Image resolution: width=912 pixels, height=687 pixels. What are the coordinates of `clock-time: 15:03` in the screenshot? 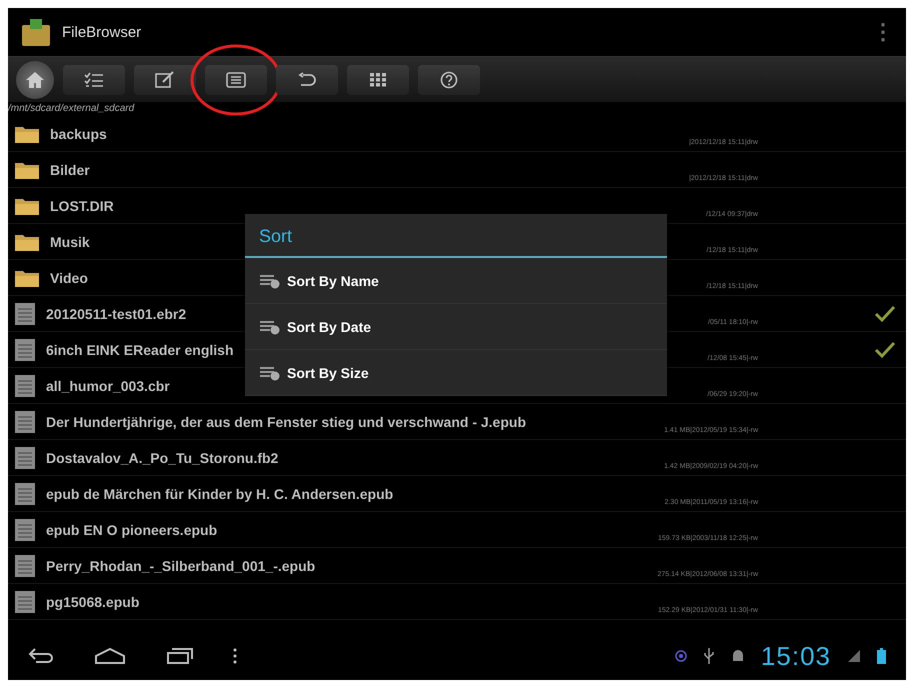 It's located at (795, 656).